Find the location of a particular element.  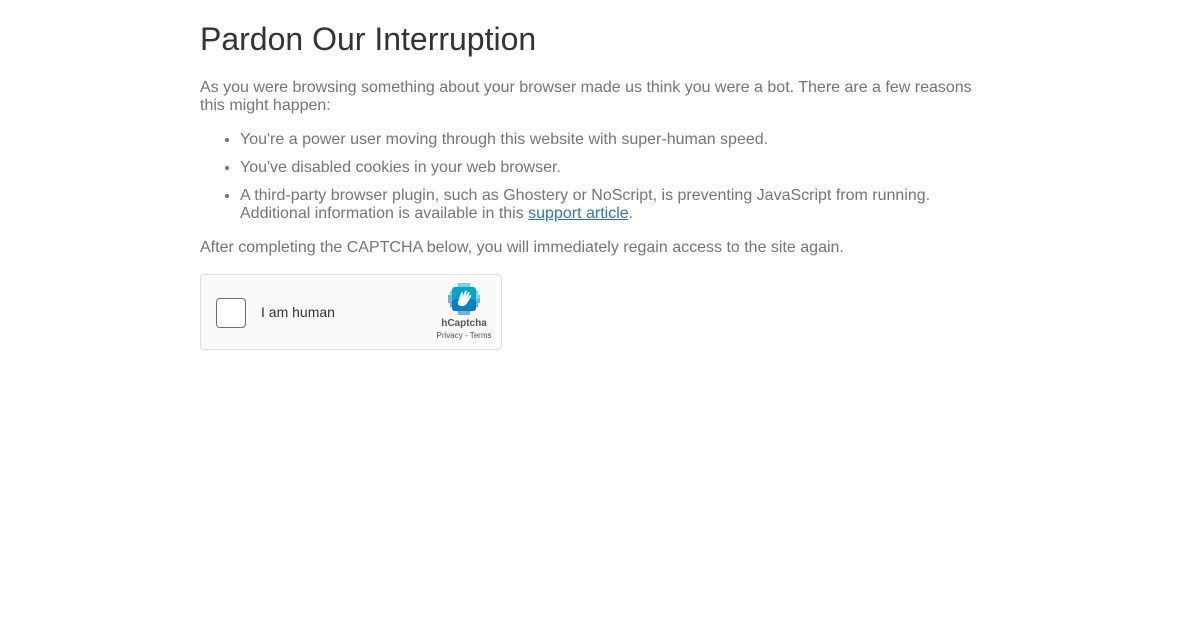

captcha-footer-links: Privacy - Terms is located at coordinates (464, 336).